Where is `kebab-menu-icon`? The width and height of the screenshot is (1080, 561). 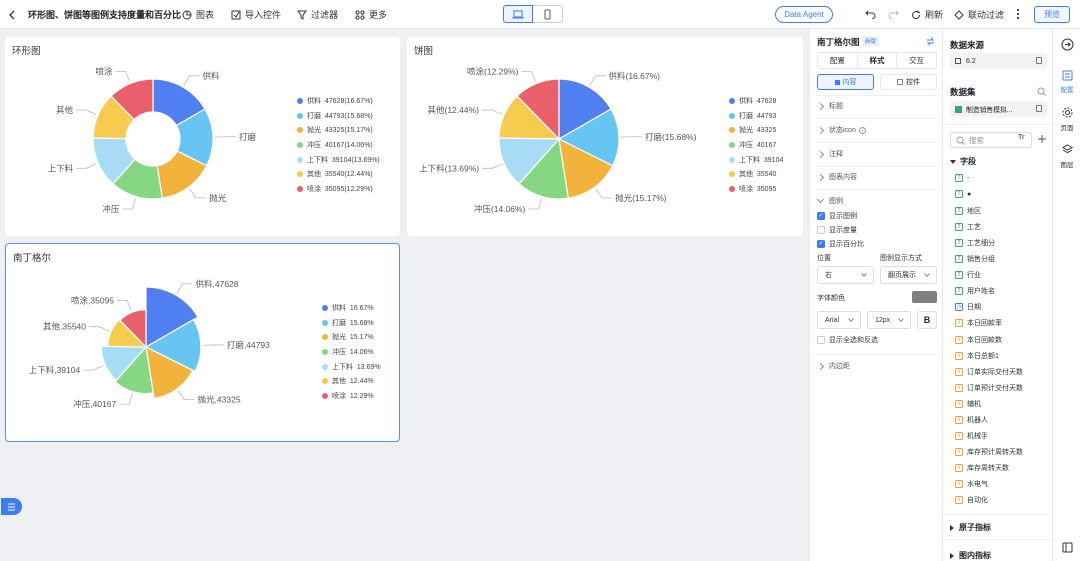
kebab-menu-icon is located at coordinates (1018, 14).